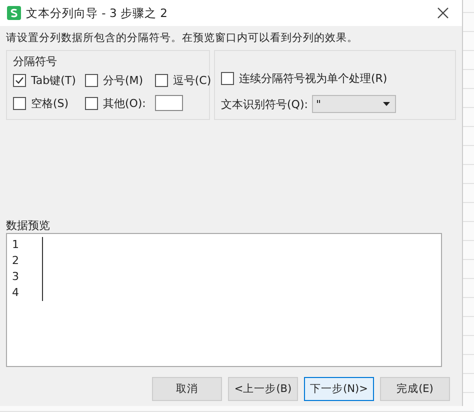 The width and height of the screenshot is (474, 412). Describe the element at coordinates (183, 80) in the screenshot. I see `checkbox: 逗号(C)` at that location.